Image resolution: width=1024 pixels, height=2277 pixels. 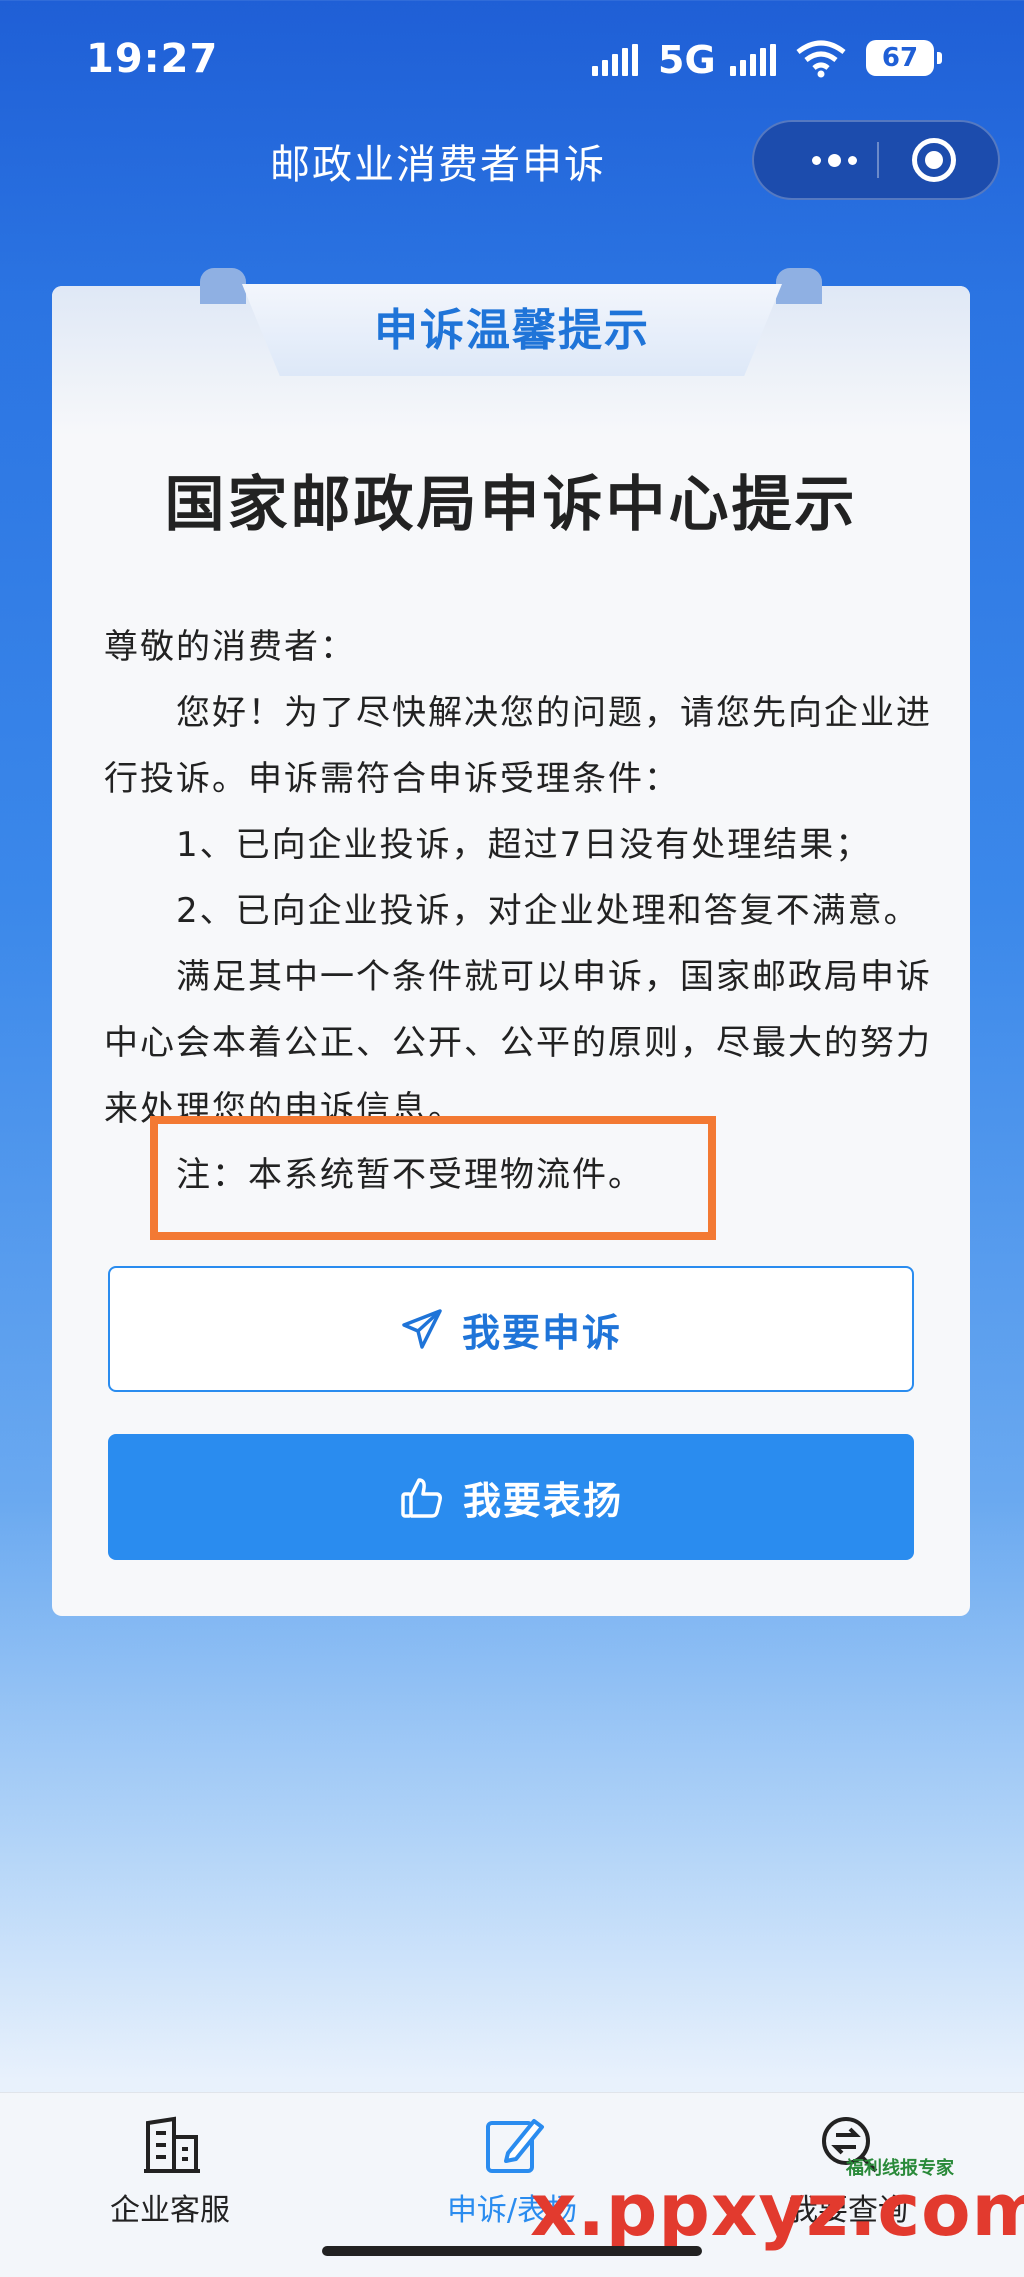 What do you see at coordinates (900, 2168) in the screenshot?
I see `watermark-badge: 福利线报专家` at bounding box center [900, 2168].